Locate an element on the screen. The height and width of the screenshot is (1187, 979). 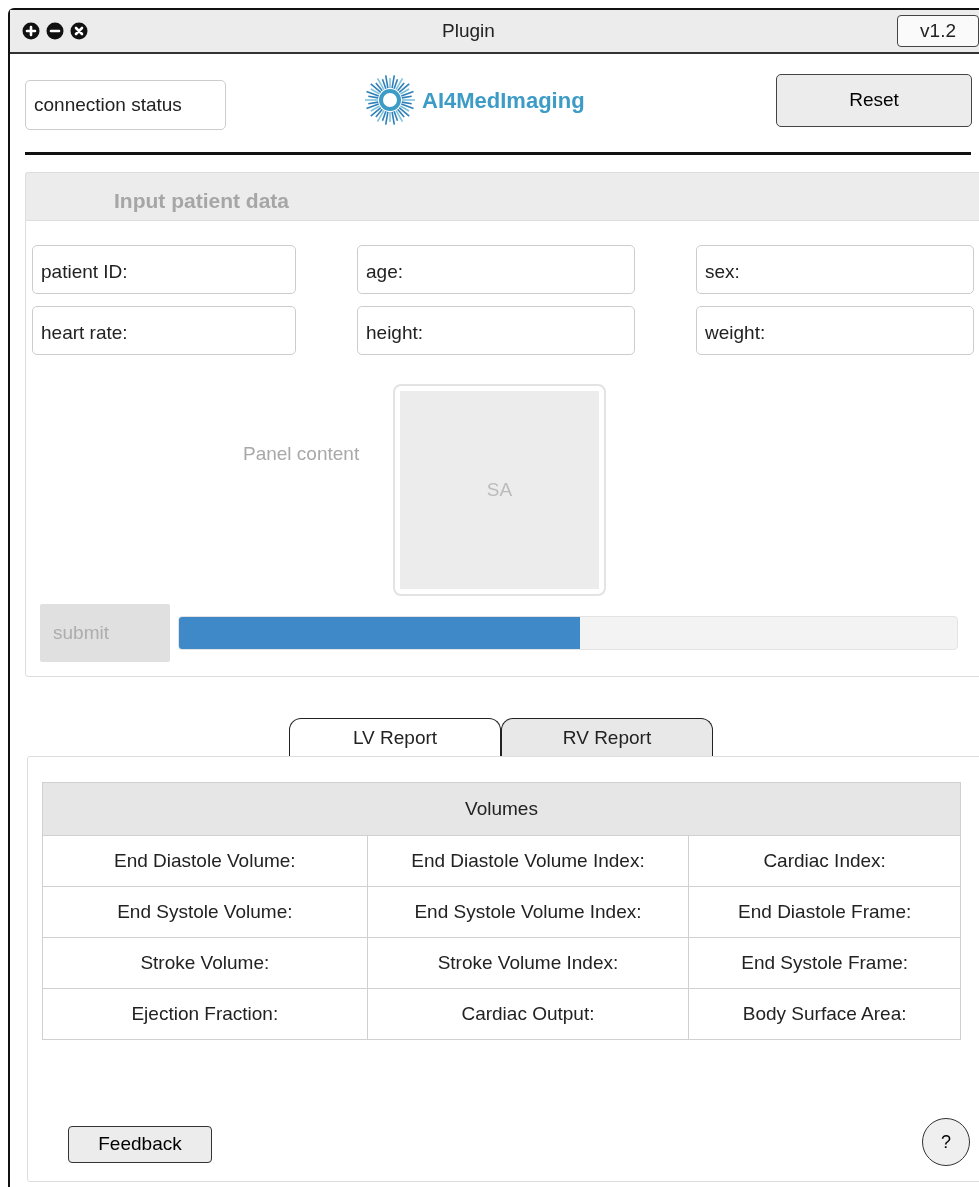
report-tab: LV Report is located at coordinates (395, 737).